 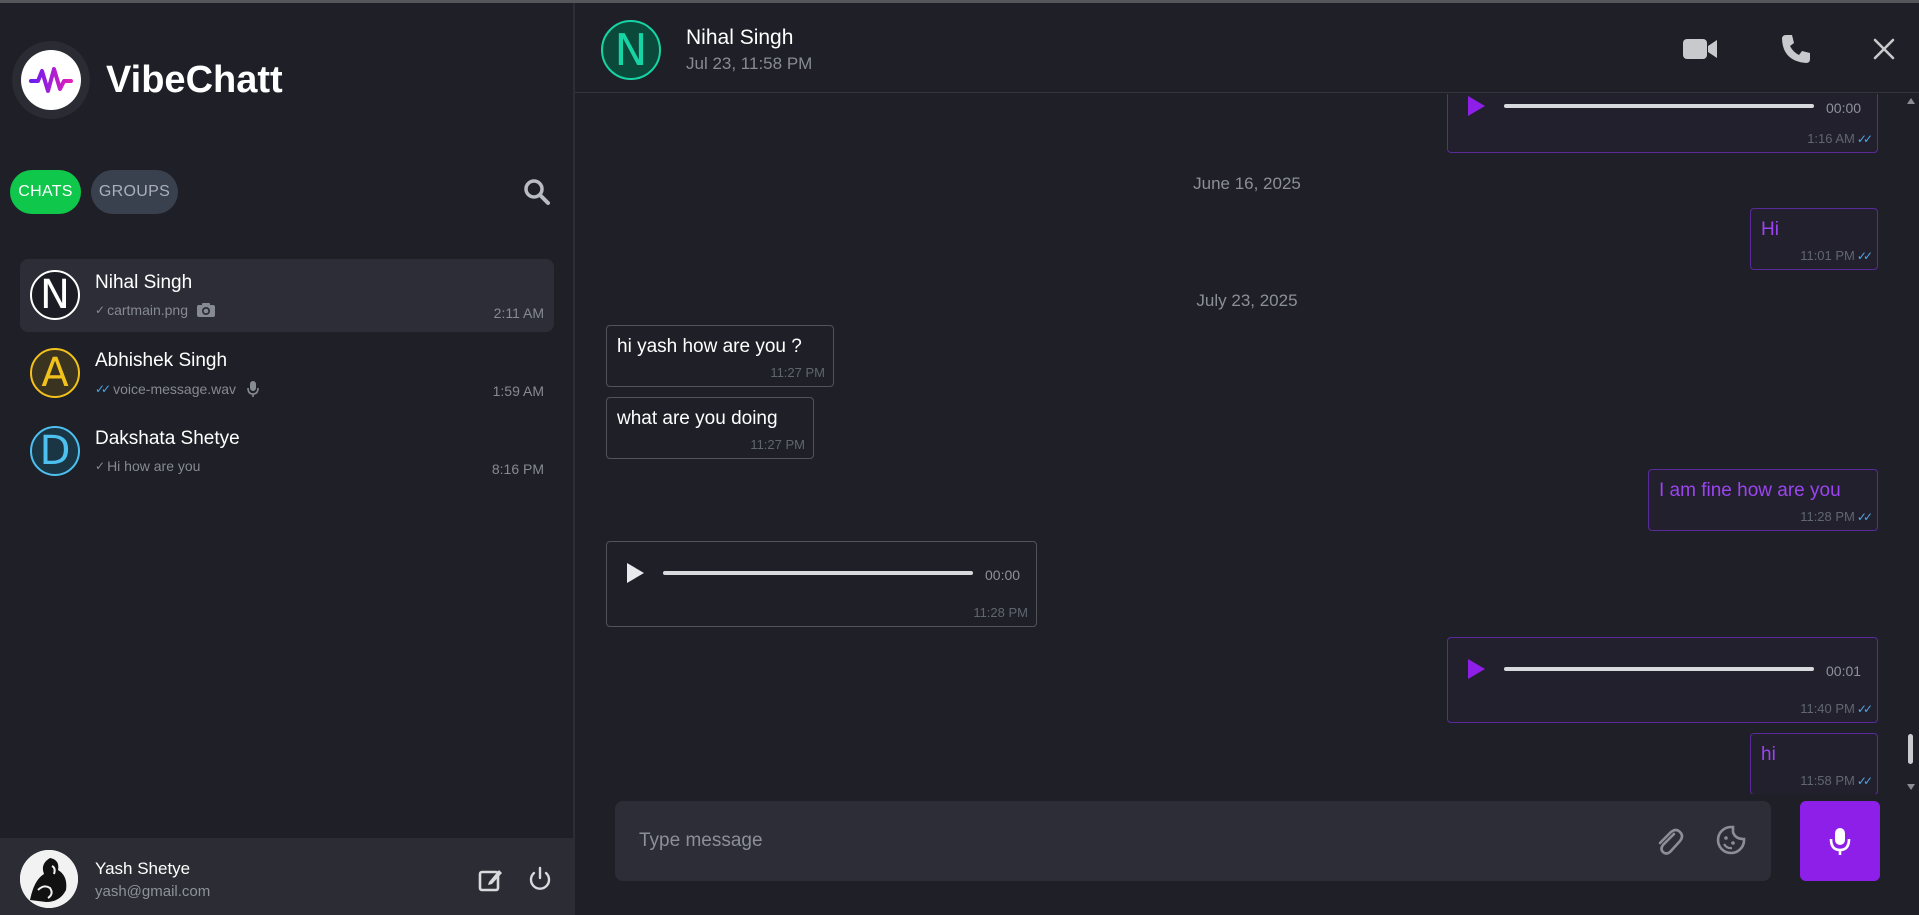 I want to click on tab-chats: CHATS, so click(x=45, y=192).